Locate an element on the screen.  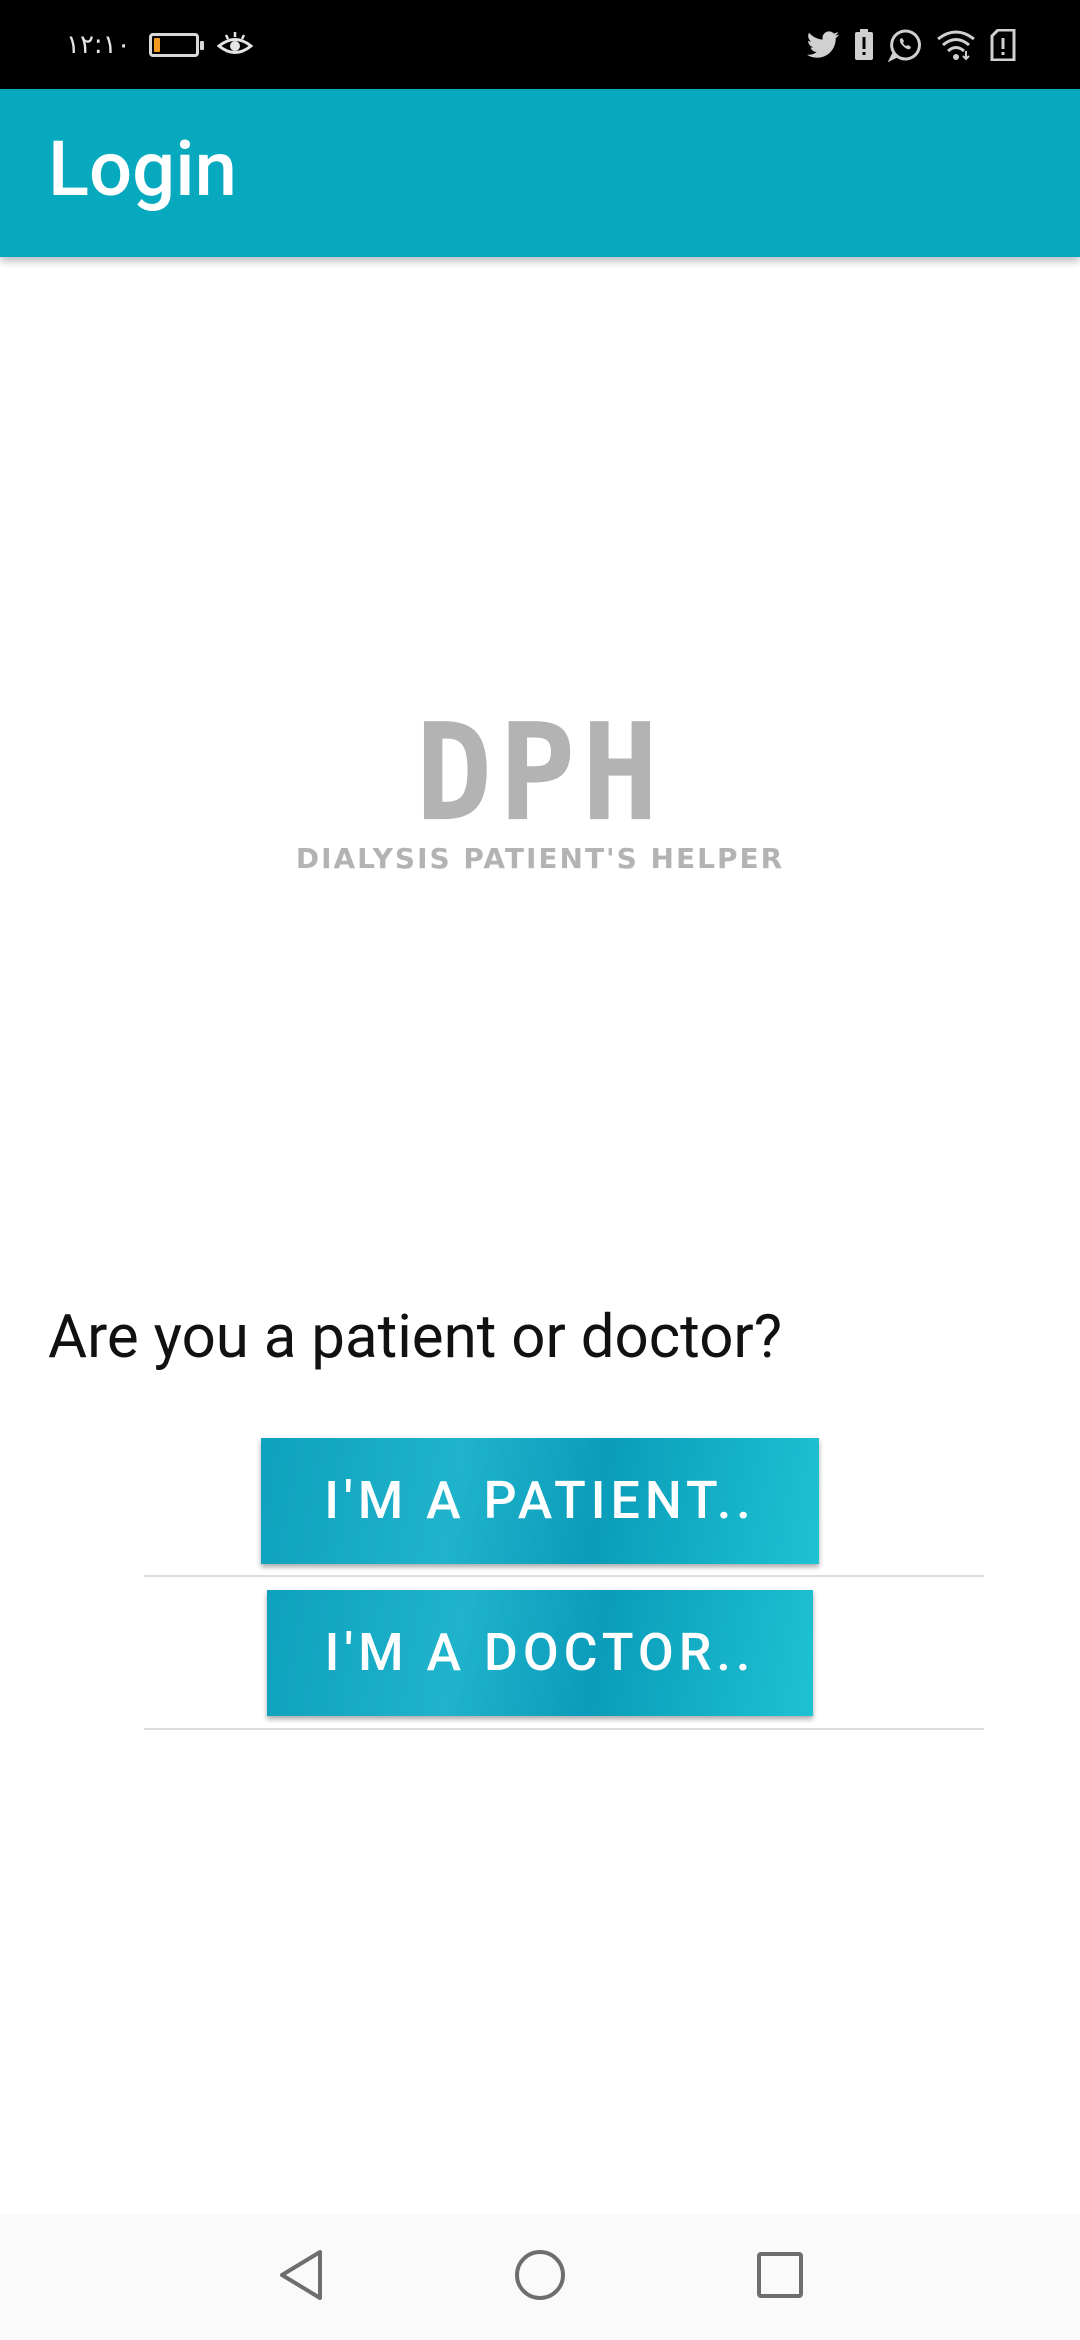
logo-mark: DPH is located at coordinates (540, 773).